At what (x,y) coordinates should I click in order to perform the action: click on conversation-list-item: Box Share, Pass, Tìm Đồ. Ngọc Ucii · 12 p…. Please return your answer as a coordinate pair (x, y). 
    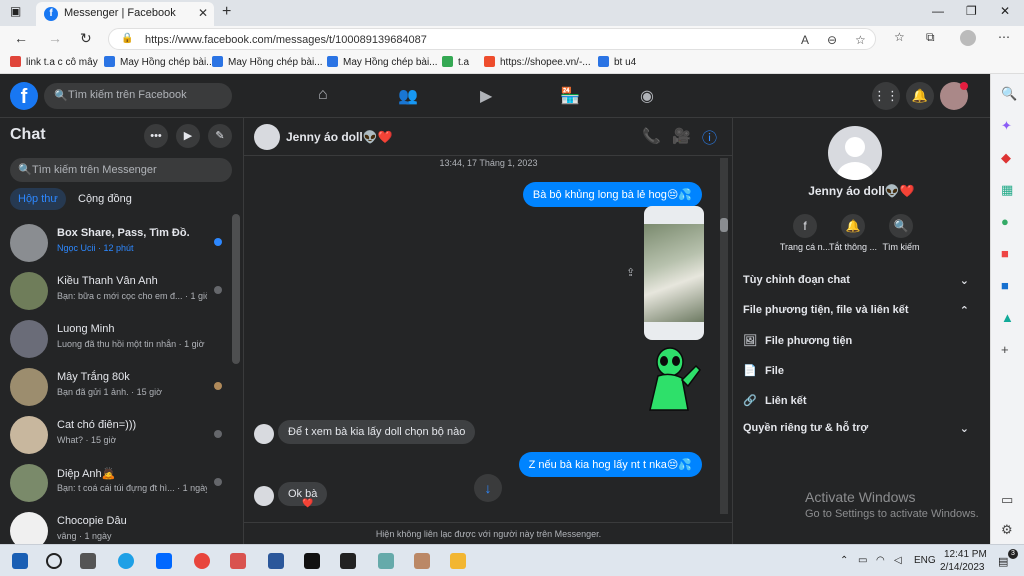
    Looking at the image, I should click on (116, 242).